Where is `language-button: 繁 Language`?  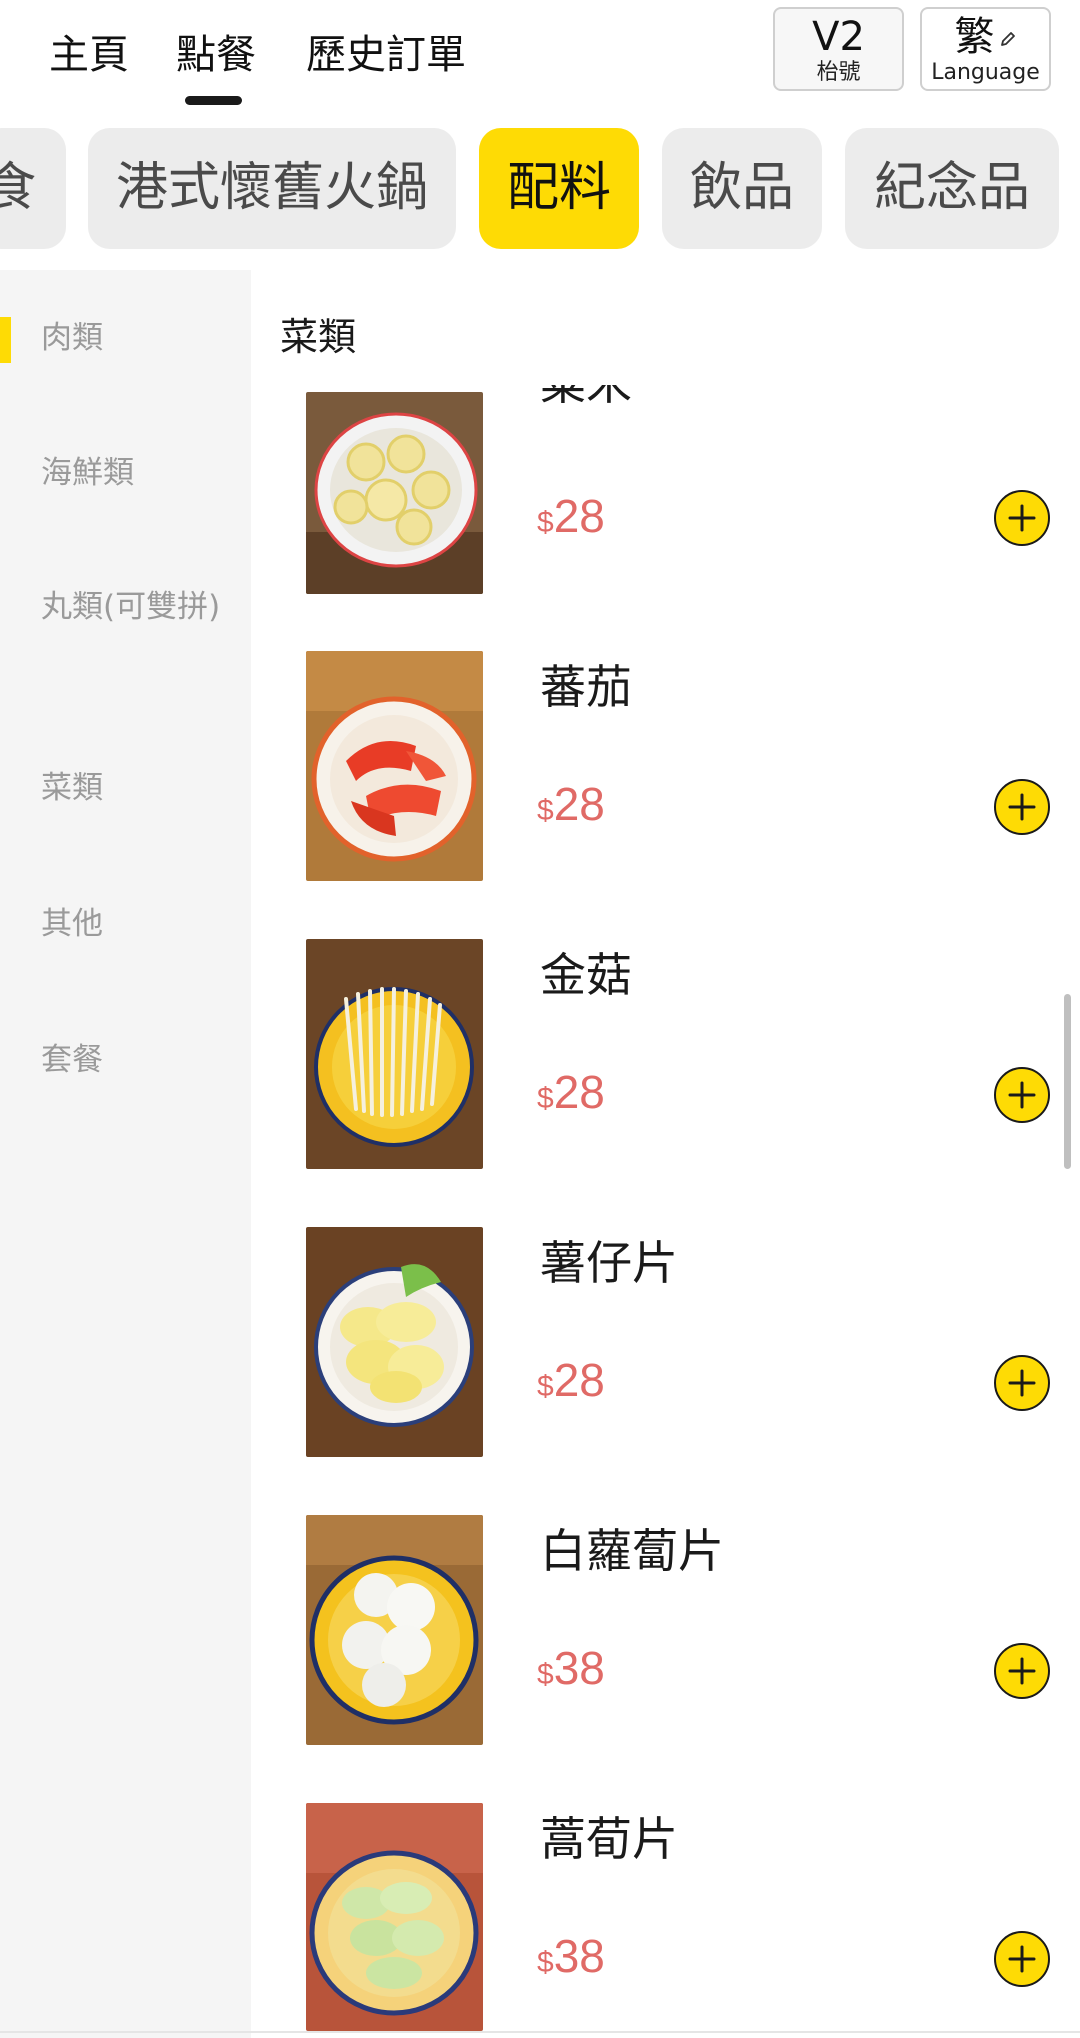 language-button: 繁 Language is located at coordinates (985, 49).